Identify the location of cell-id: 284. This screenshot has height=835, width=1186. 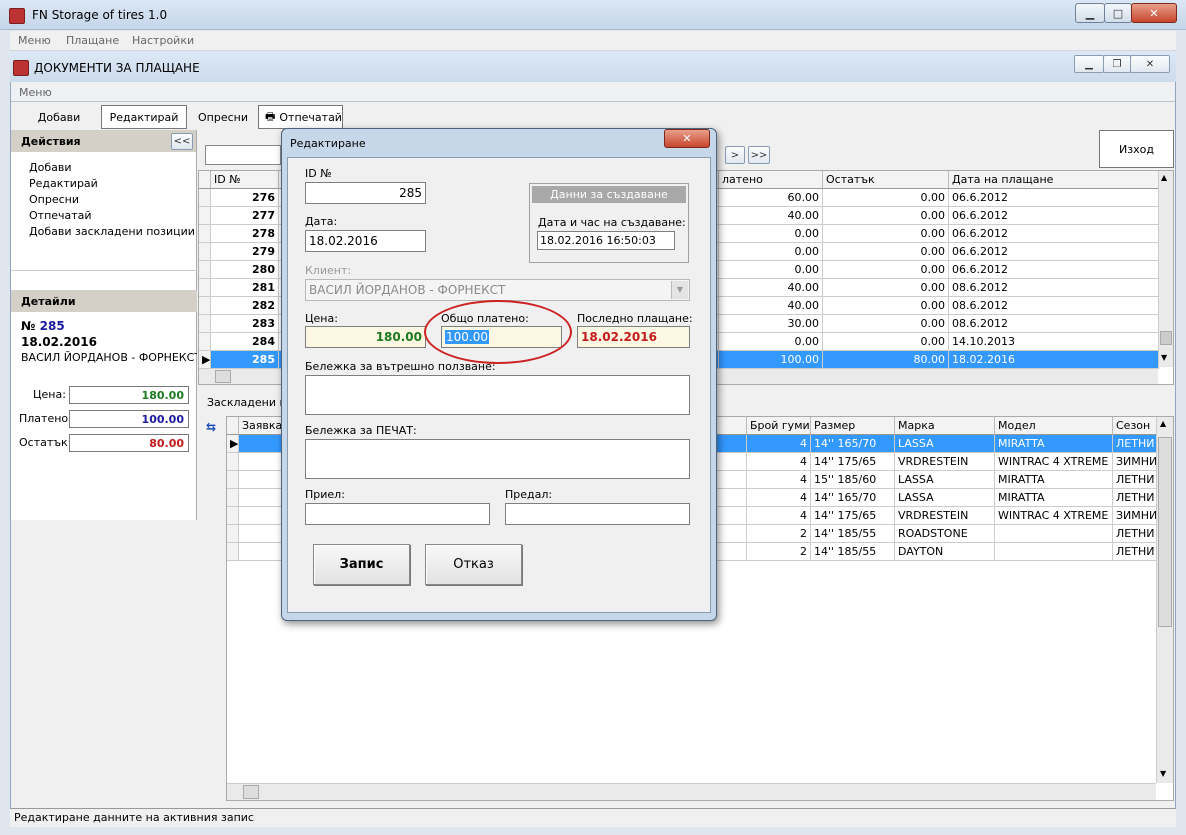
(245, 342).